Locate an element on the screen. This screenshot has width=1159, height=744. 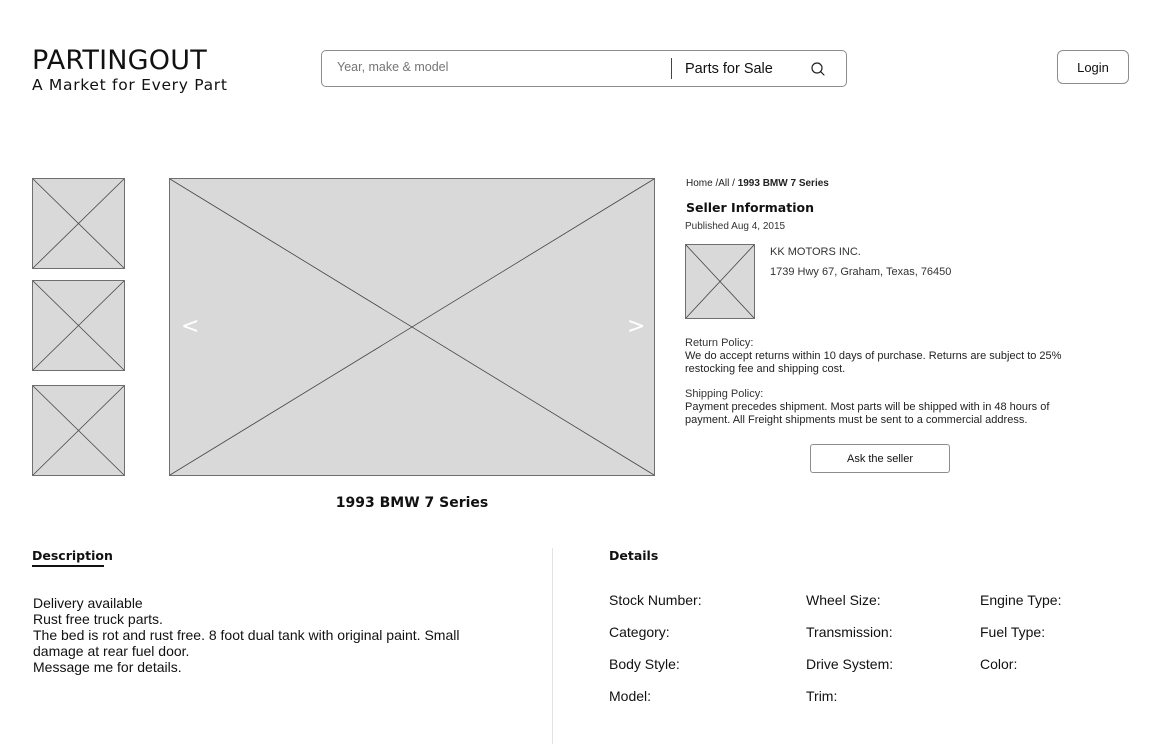
seller-info-heading: Seller Information is located at coordinates (750, 207).